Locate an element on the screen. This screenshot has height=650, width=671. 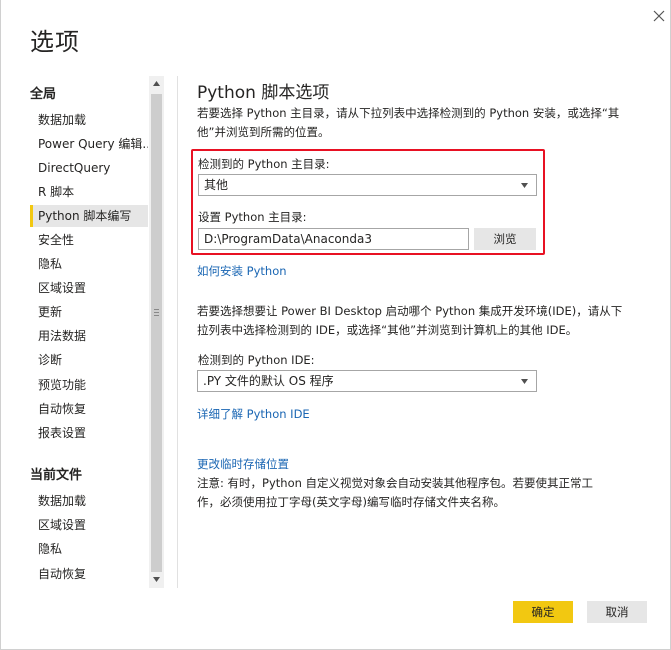
ide-desc-line-2: 拉列表中选择检测到的 IDE，或选择“其他”并浏览到计算机上的其他 IDE。 is located at coordinates (387, 330).